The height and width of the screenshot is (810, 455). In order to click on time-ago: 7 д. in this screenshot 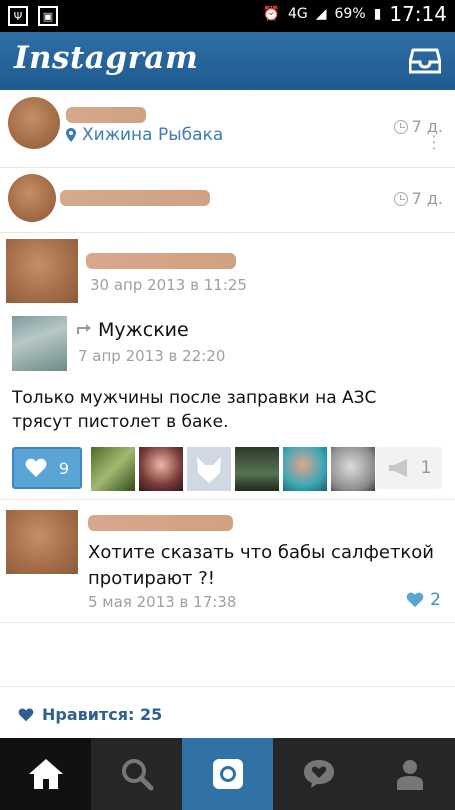, I will do `click(418, 198)`.